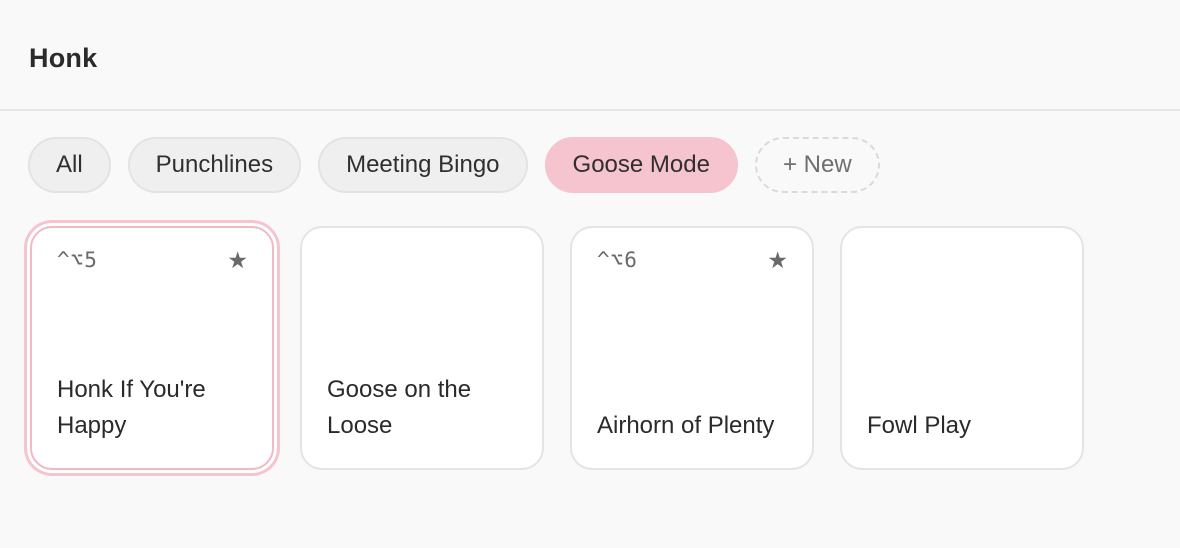 The height and width of the screenshot is (548, 1180). I want to click on shortcut-label: ^⌥6, so click(617, 260).